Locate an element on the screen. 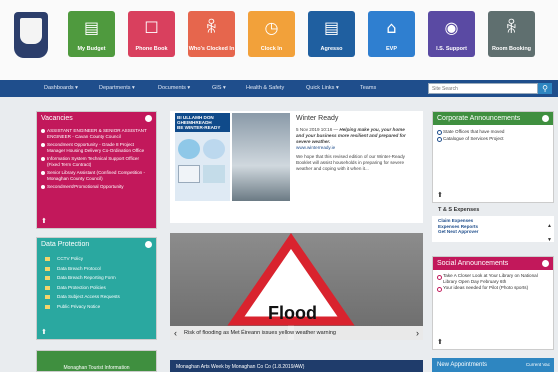  social-more-icon is located at coordinates (545, 263).